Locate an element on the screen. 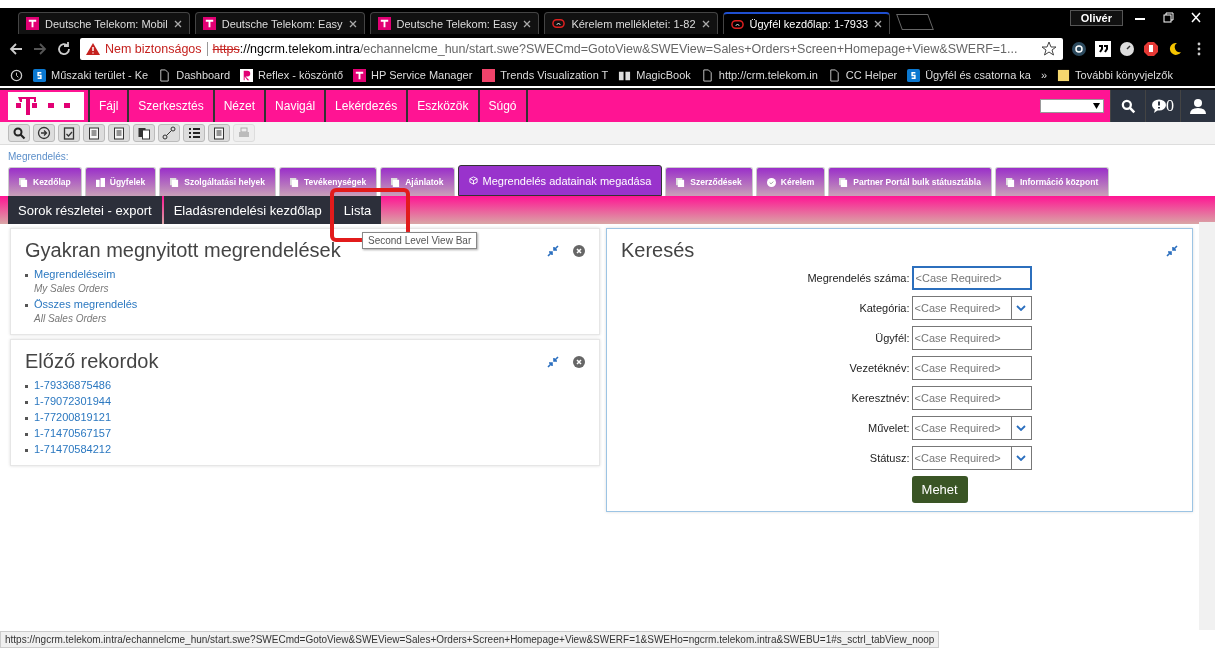 This screenshot has width=1215, height=648. screen-tab: Szerződések is located at coordinates (709, 181).